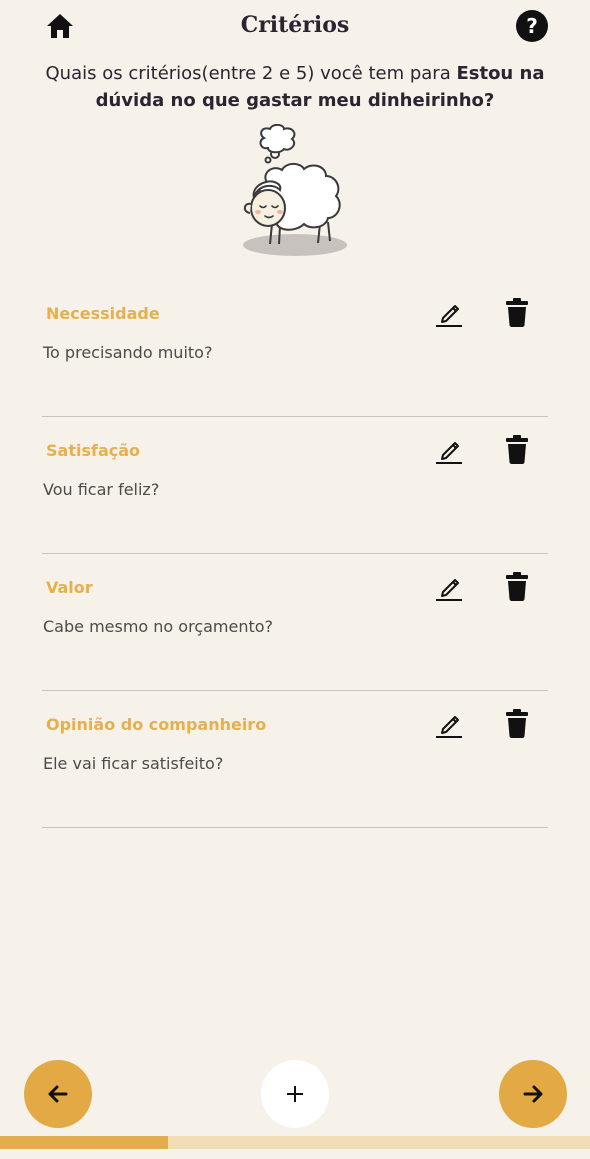 This screenshot has width=590, height=1159. I want to click on arrow-left-icon, so click(58, 1094).